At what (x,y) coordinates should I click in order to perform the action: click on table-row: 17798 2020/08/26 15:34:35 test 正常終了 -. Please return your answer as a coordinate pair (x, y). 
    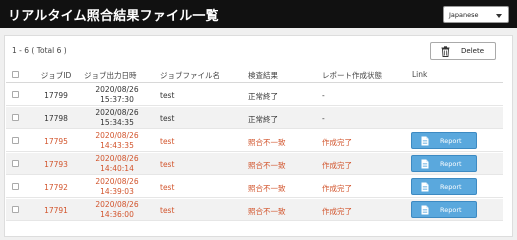
    Looking at the image, I should click on (254, 118).